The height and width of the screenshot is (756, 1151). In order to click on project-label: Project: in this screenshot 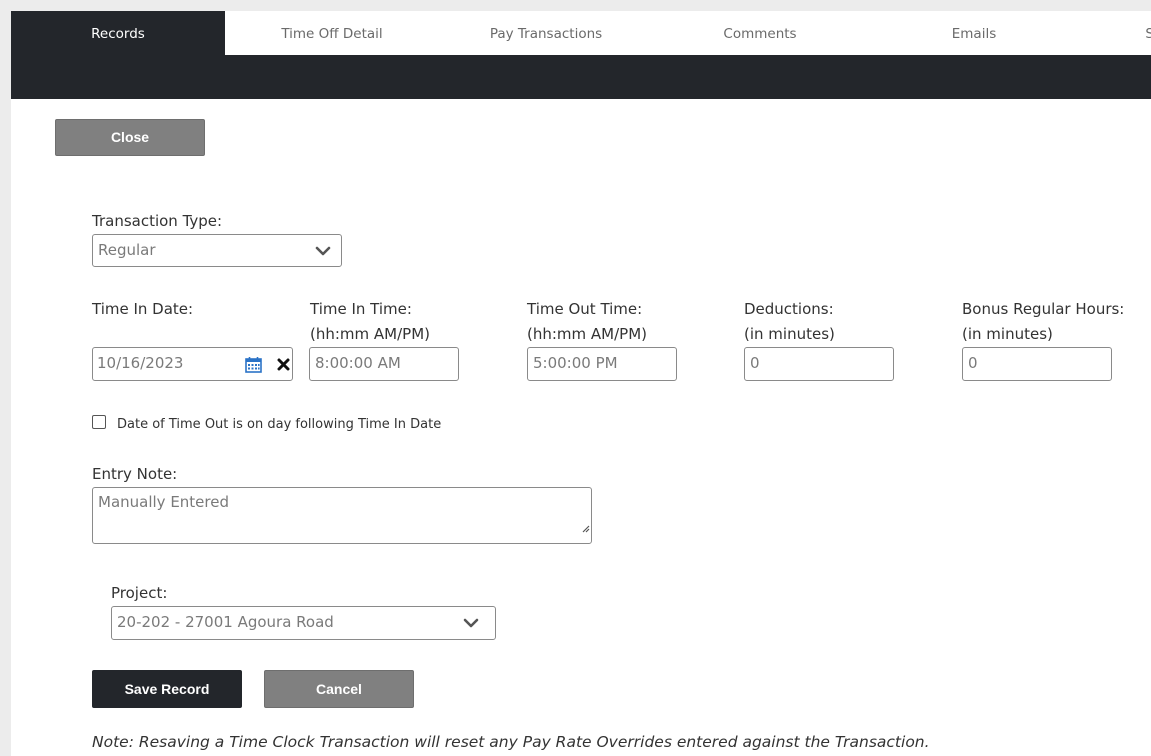, I will do `click(139, 593)`.